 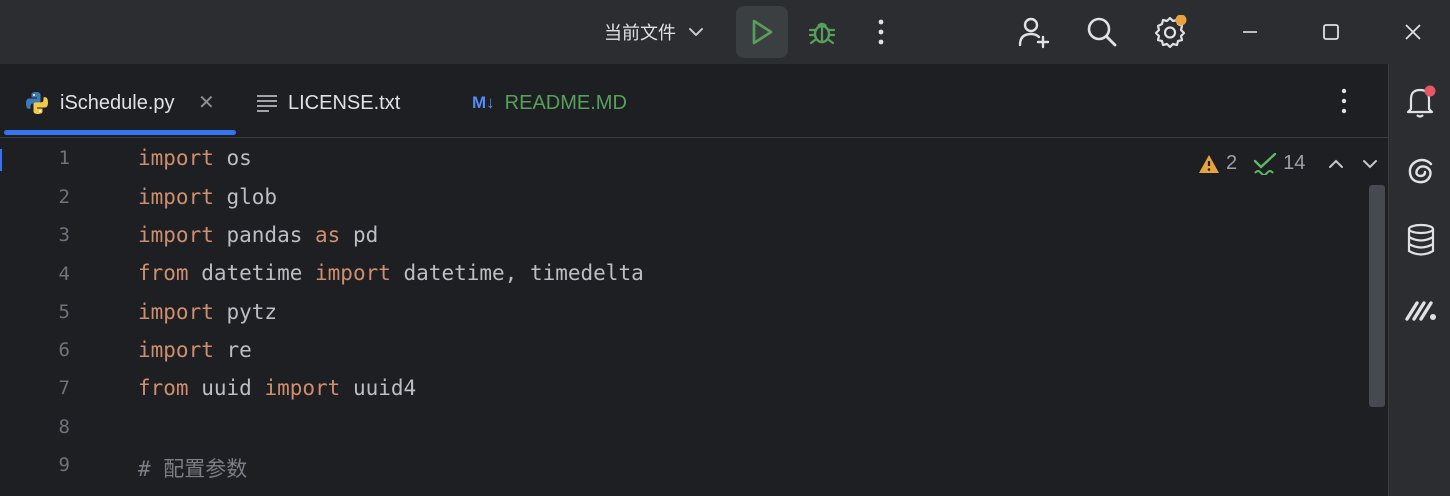 I want to click on markdown-preview-button, so click(x=1421, y=310).